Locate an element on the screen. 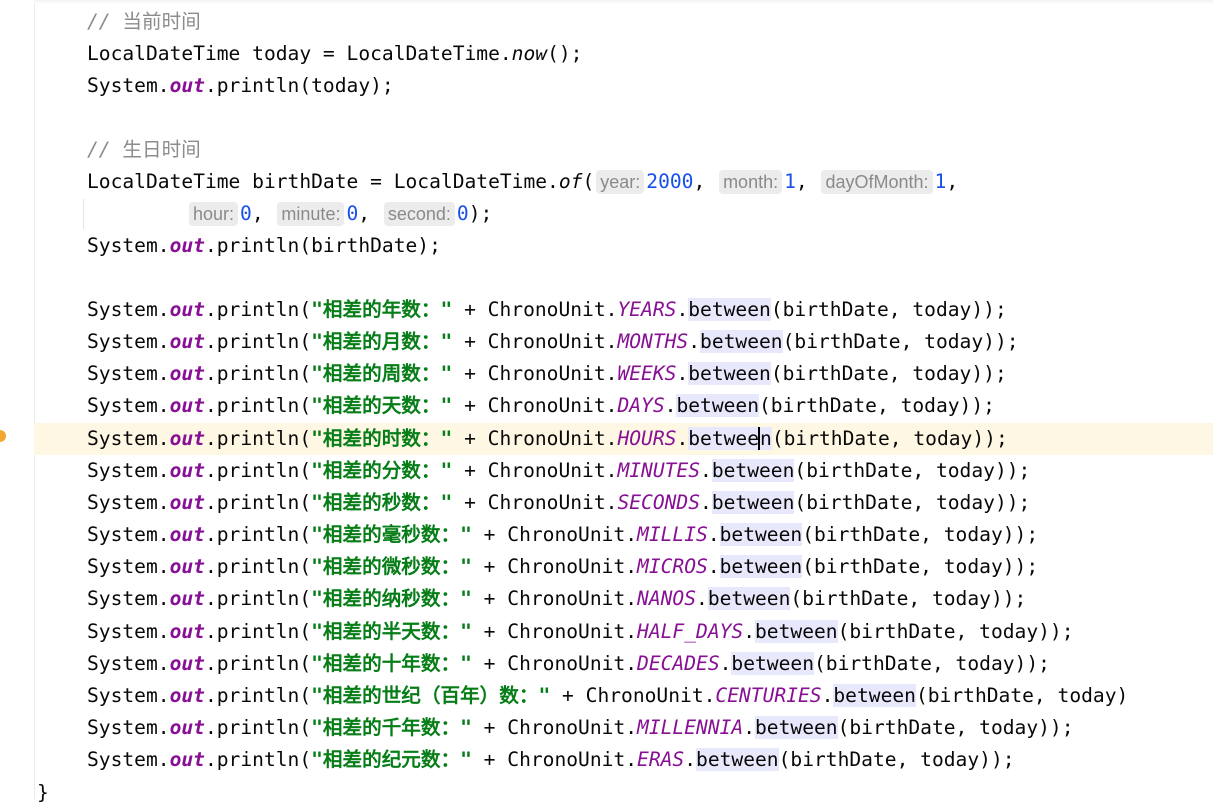 The image size is (1213, 804). code-text: ( is located at coordinates (588, 181).